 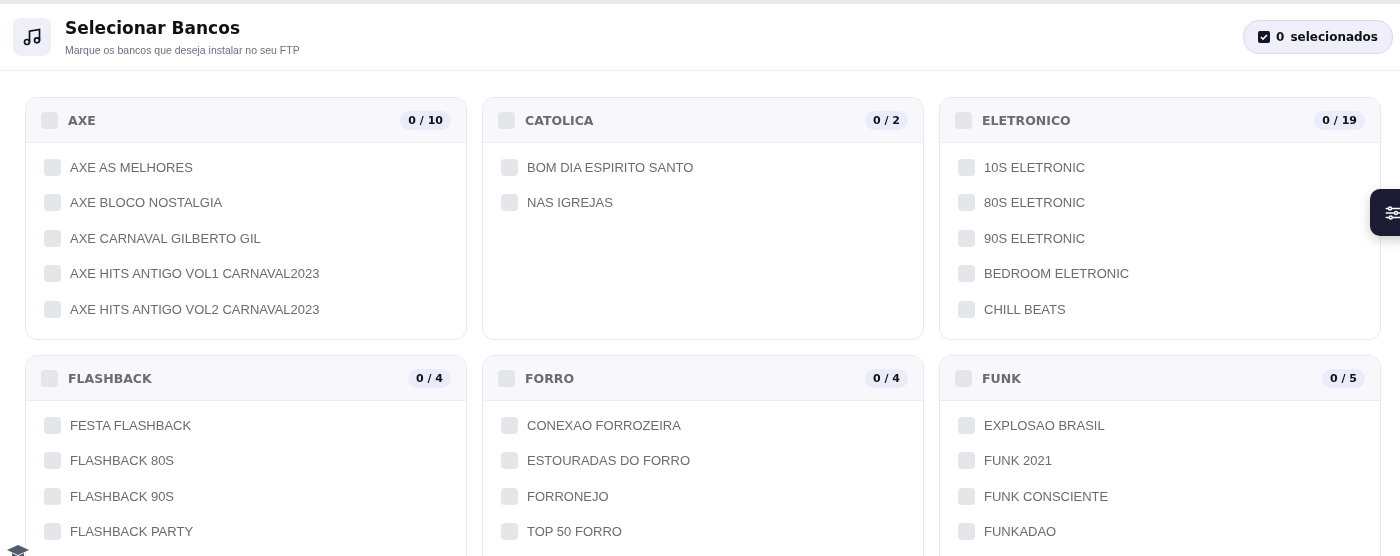 What do you see at coordinates (153, 28) in the screenshot?
I see `page-title: Selecionar Bancos` at bounding box center [153, 28].